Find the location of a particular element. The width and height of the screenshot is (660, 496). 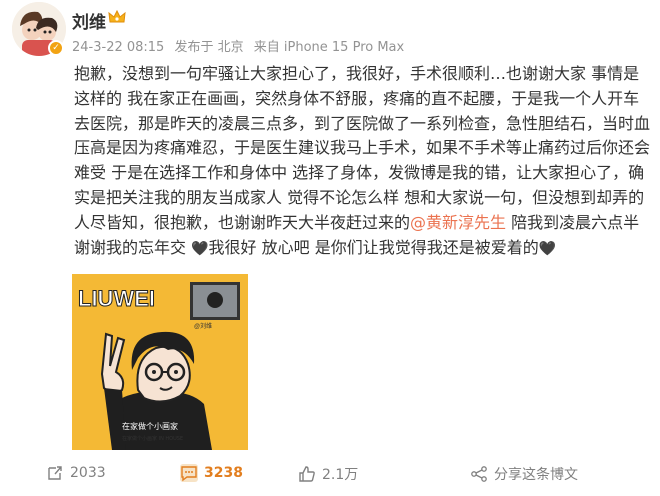

share-post-button: 分享这条博文 is located at coordinates (524, 474).